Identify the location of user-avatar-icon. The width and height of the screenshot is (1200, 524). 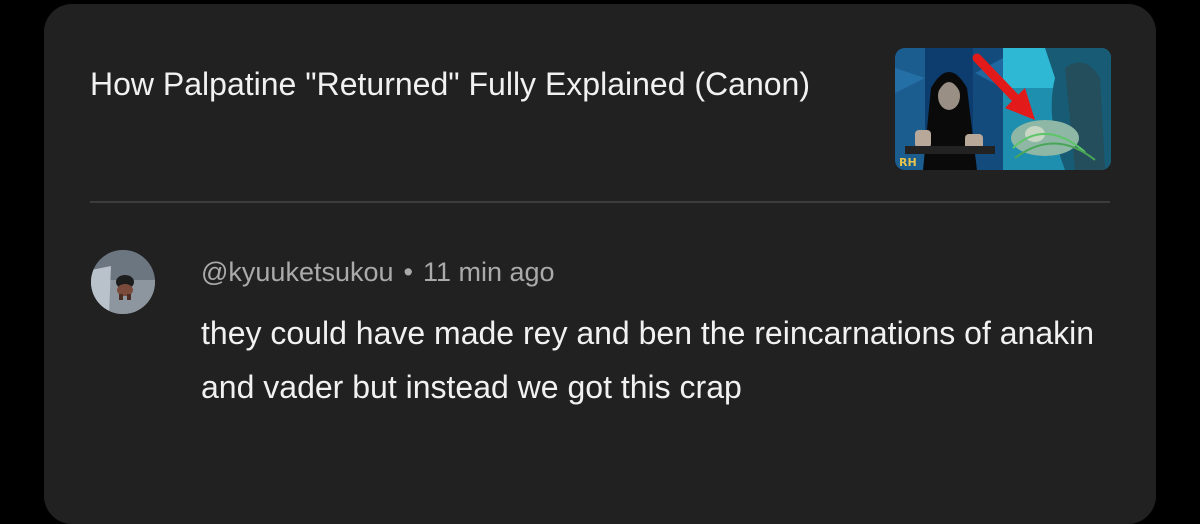
(123, 282).